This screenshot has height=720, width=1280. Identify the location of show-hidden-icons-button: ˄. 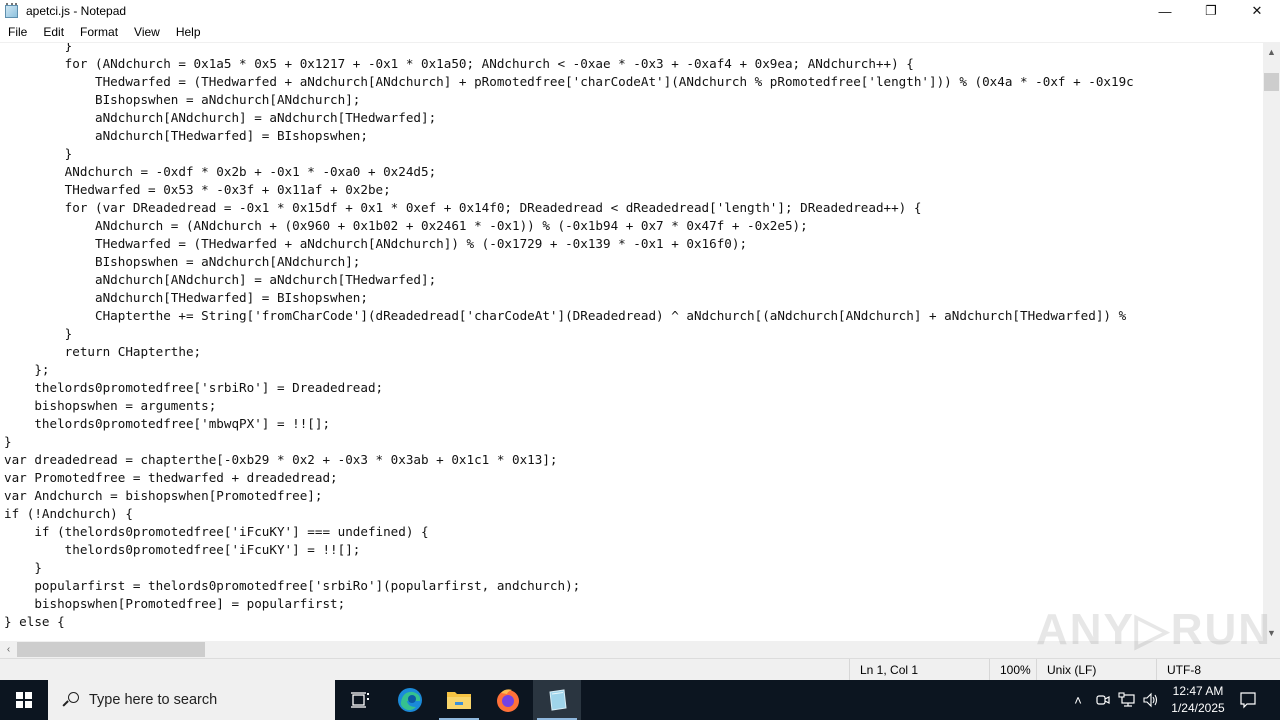
(1078, 700).